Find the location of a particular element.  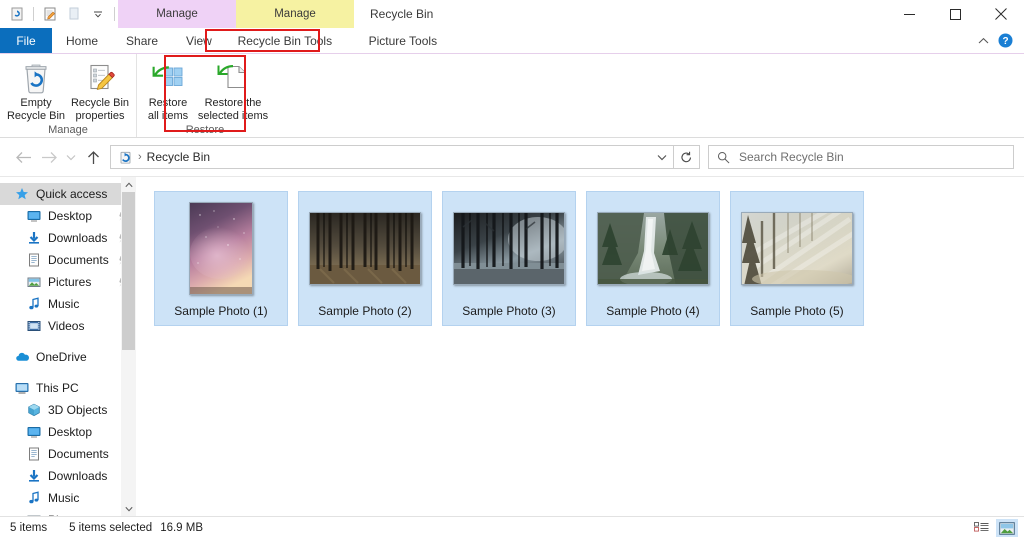

qat-recycle-bin-icon is located at coordinates (17, 14).